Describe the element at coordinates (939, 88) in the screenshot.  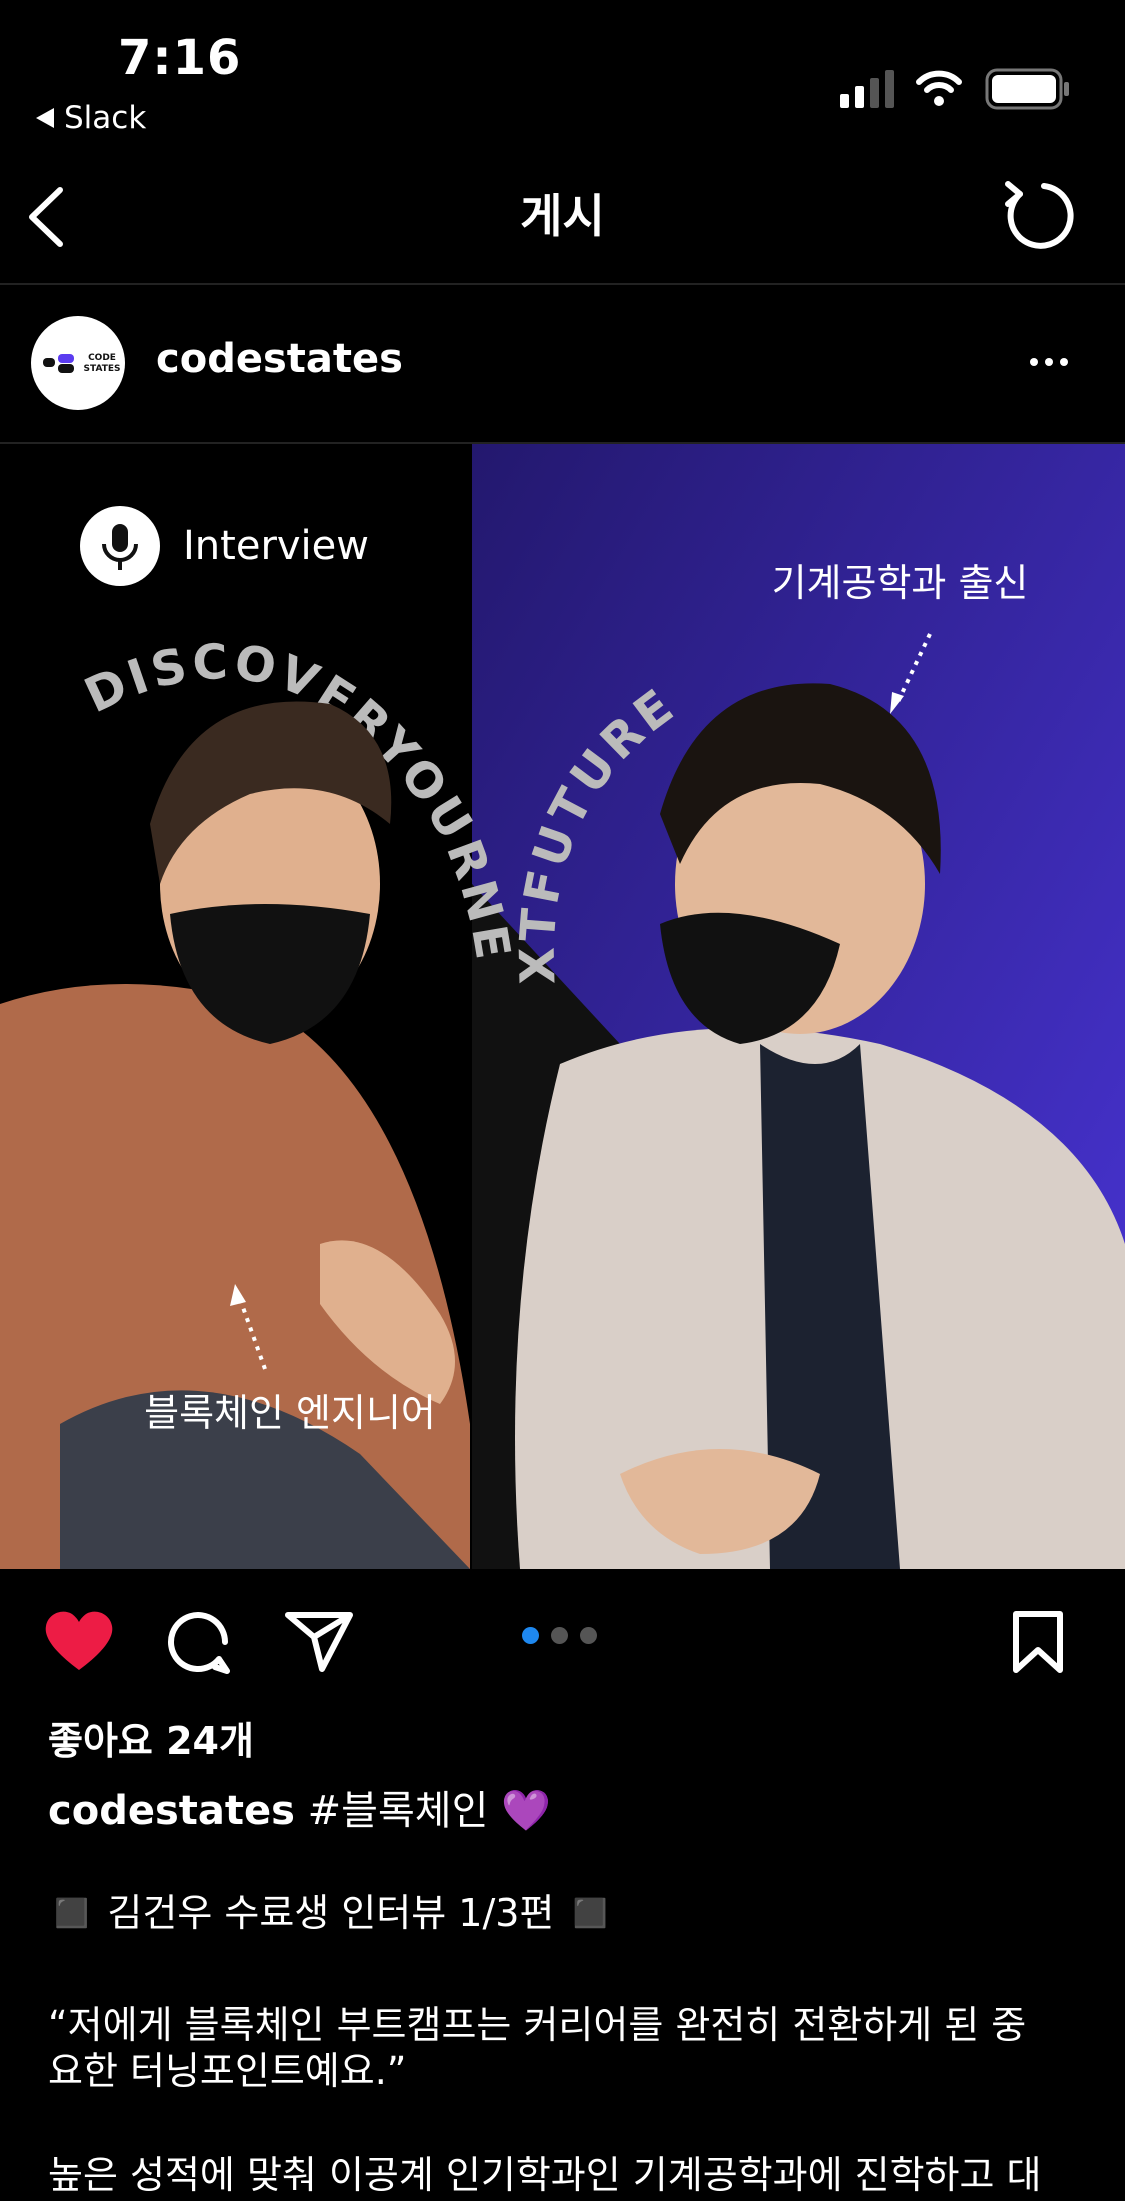
I see `wifi-icon` at that location.